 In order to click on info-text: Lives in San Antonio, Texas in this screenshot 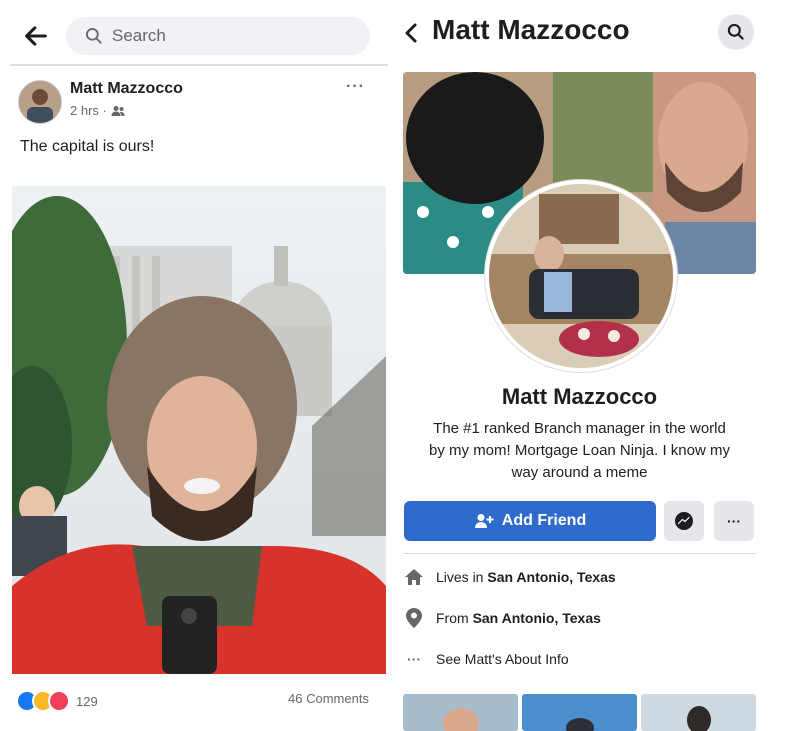, I will do `click(526, 577)`.